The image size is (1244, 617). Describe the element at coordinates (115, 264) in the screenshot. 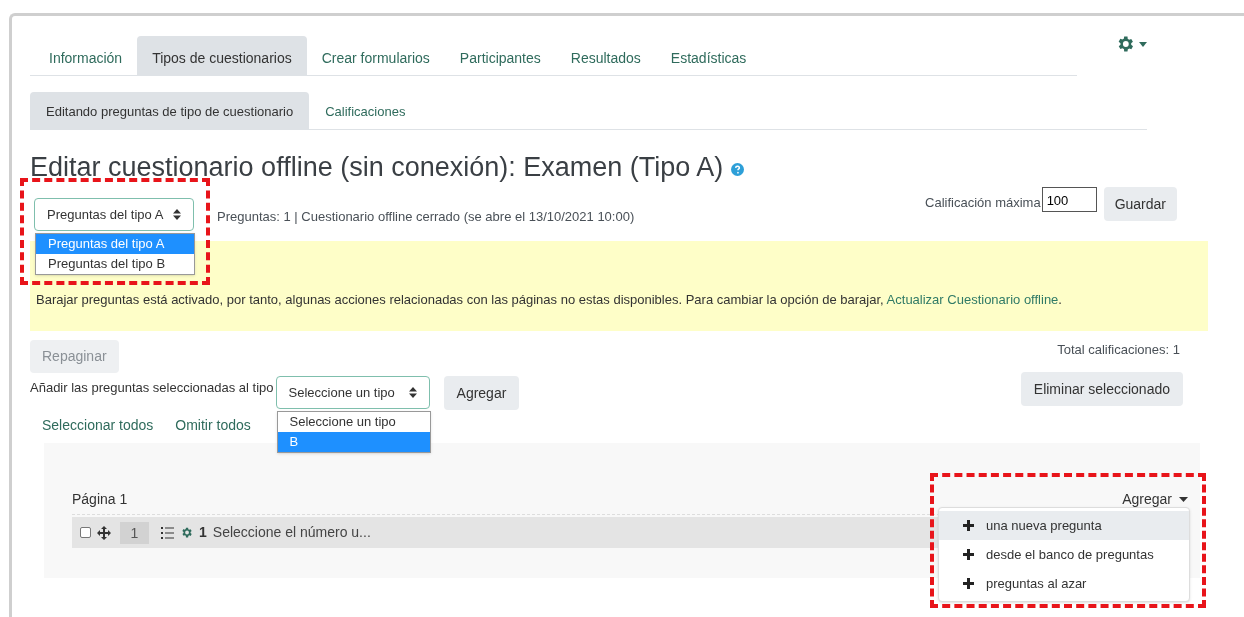

I see `dropdown-option: Preguntas del tipo B` at that location.